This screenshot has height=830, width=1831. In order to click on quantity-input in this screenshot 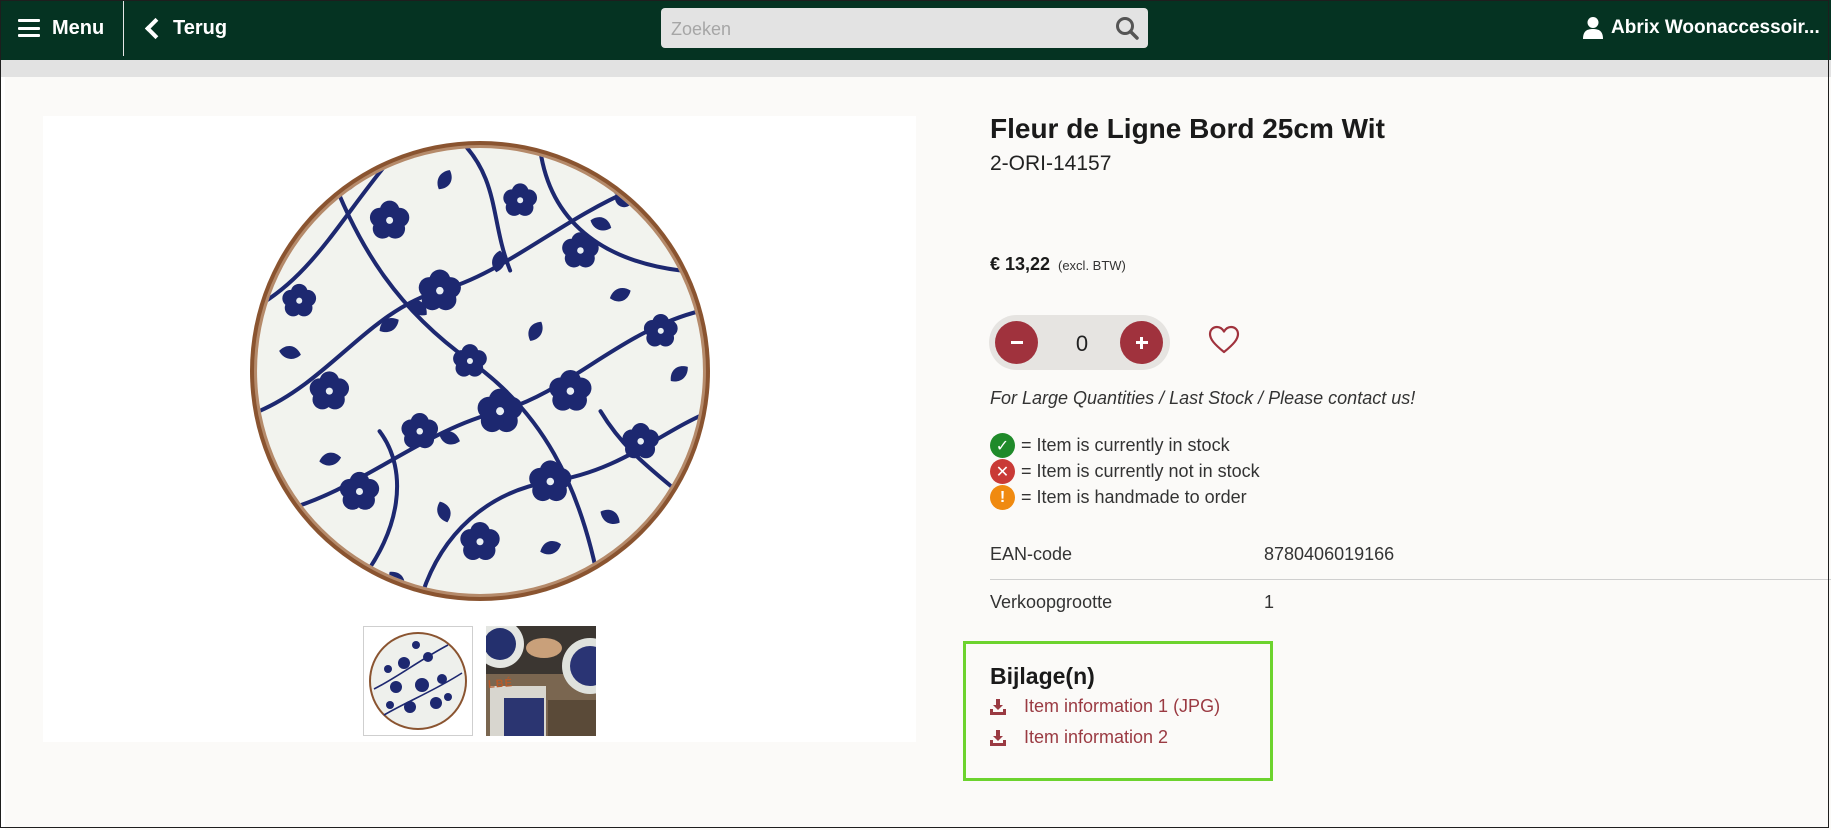, I will do `click(1082, 343)`.